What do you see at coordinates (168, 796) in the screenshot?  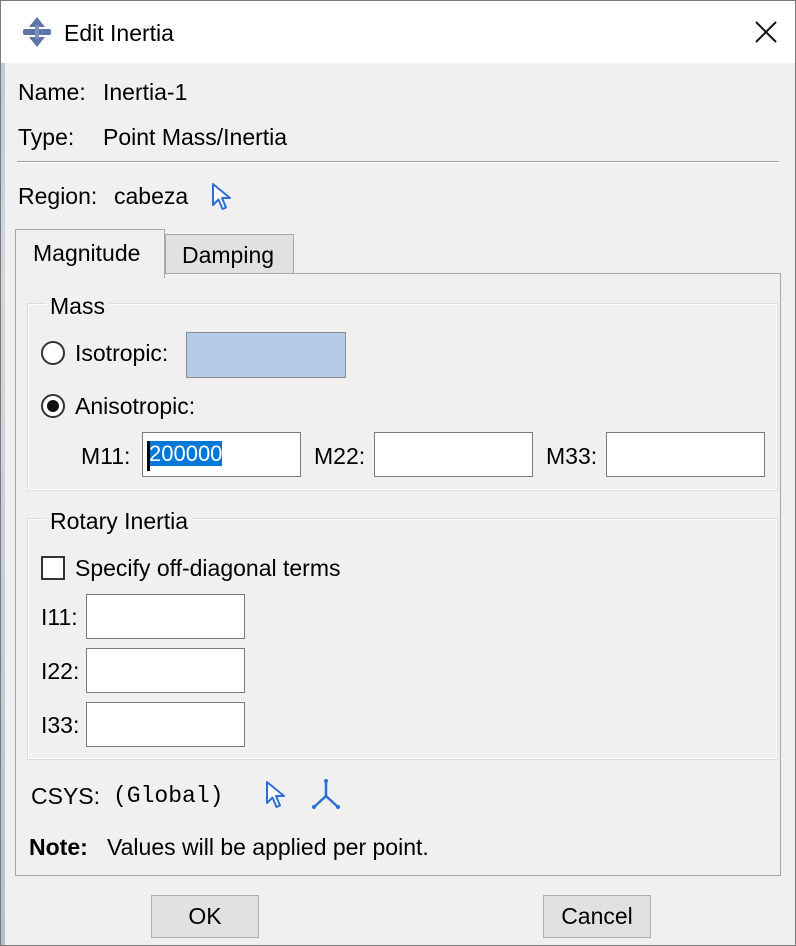 I see `csys-value: (Global)` at bounding box center [168, 796].